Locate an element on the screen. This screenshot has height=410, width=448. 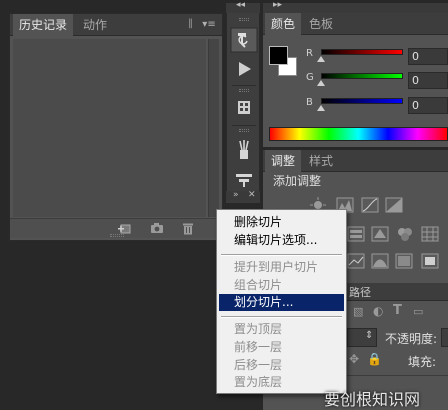
filter-adjust-icon: ◐ is located at coordinates (378, 311).